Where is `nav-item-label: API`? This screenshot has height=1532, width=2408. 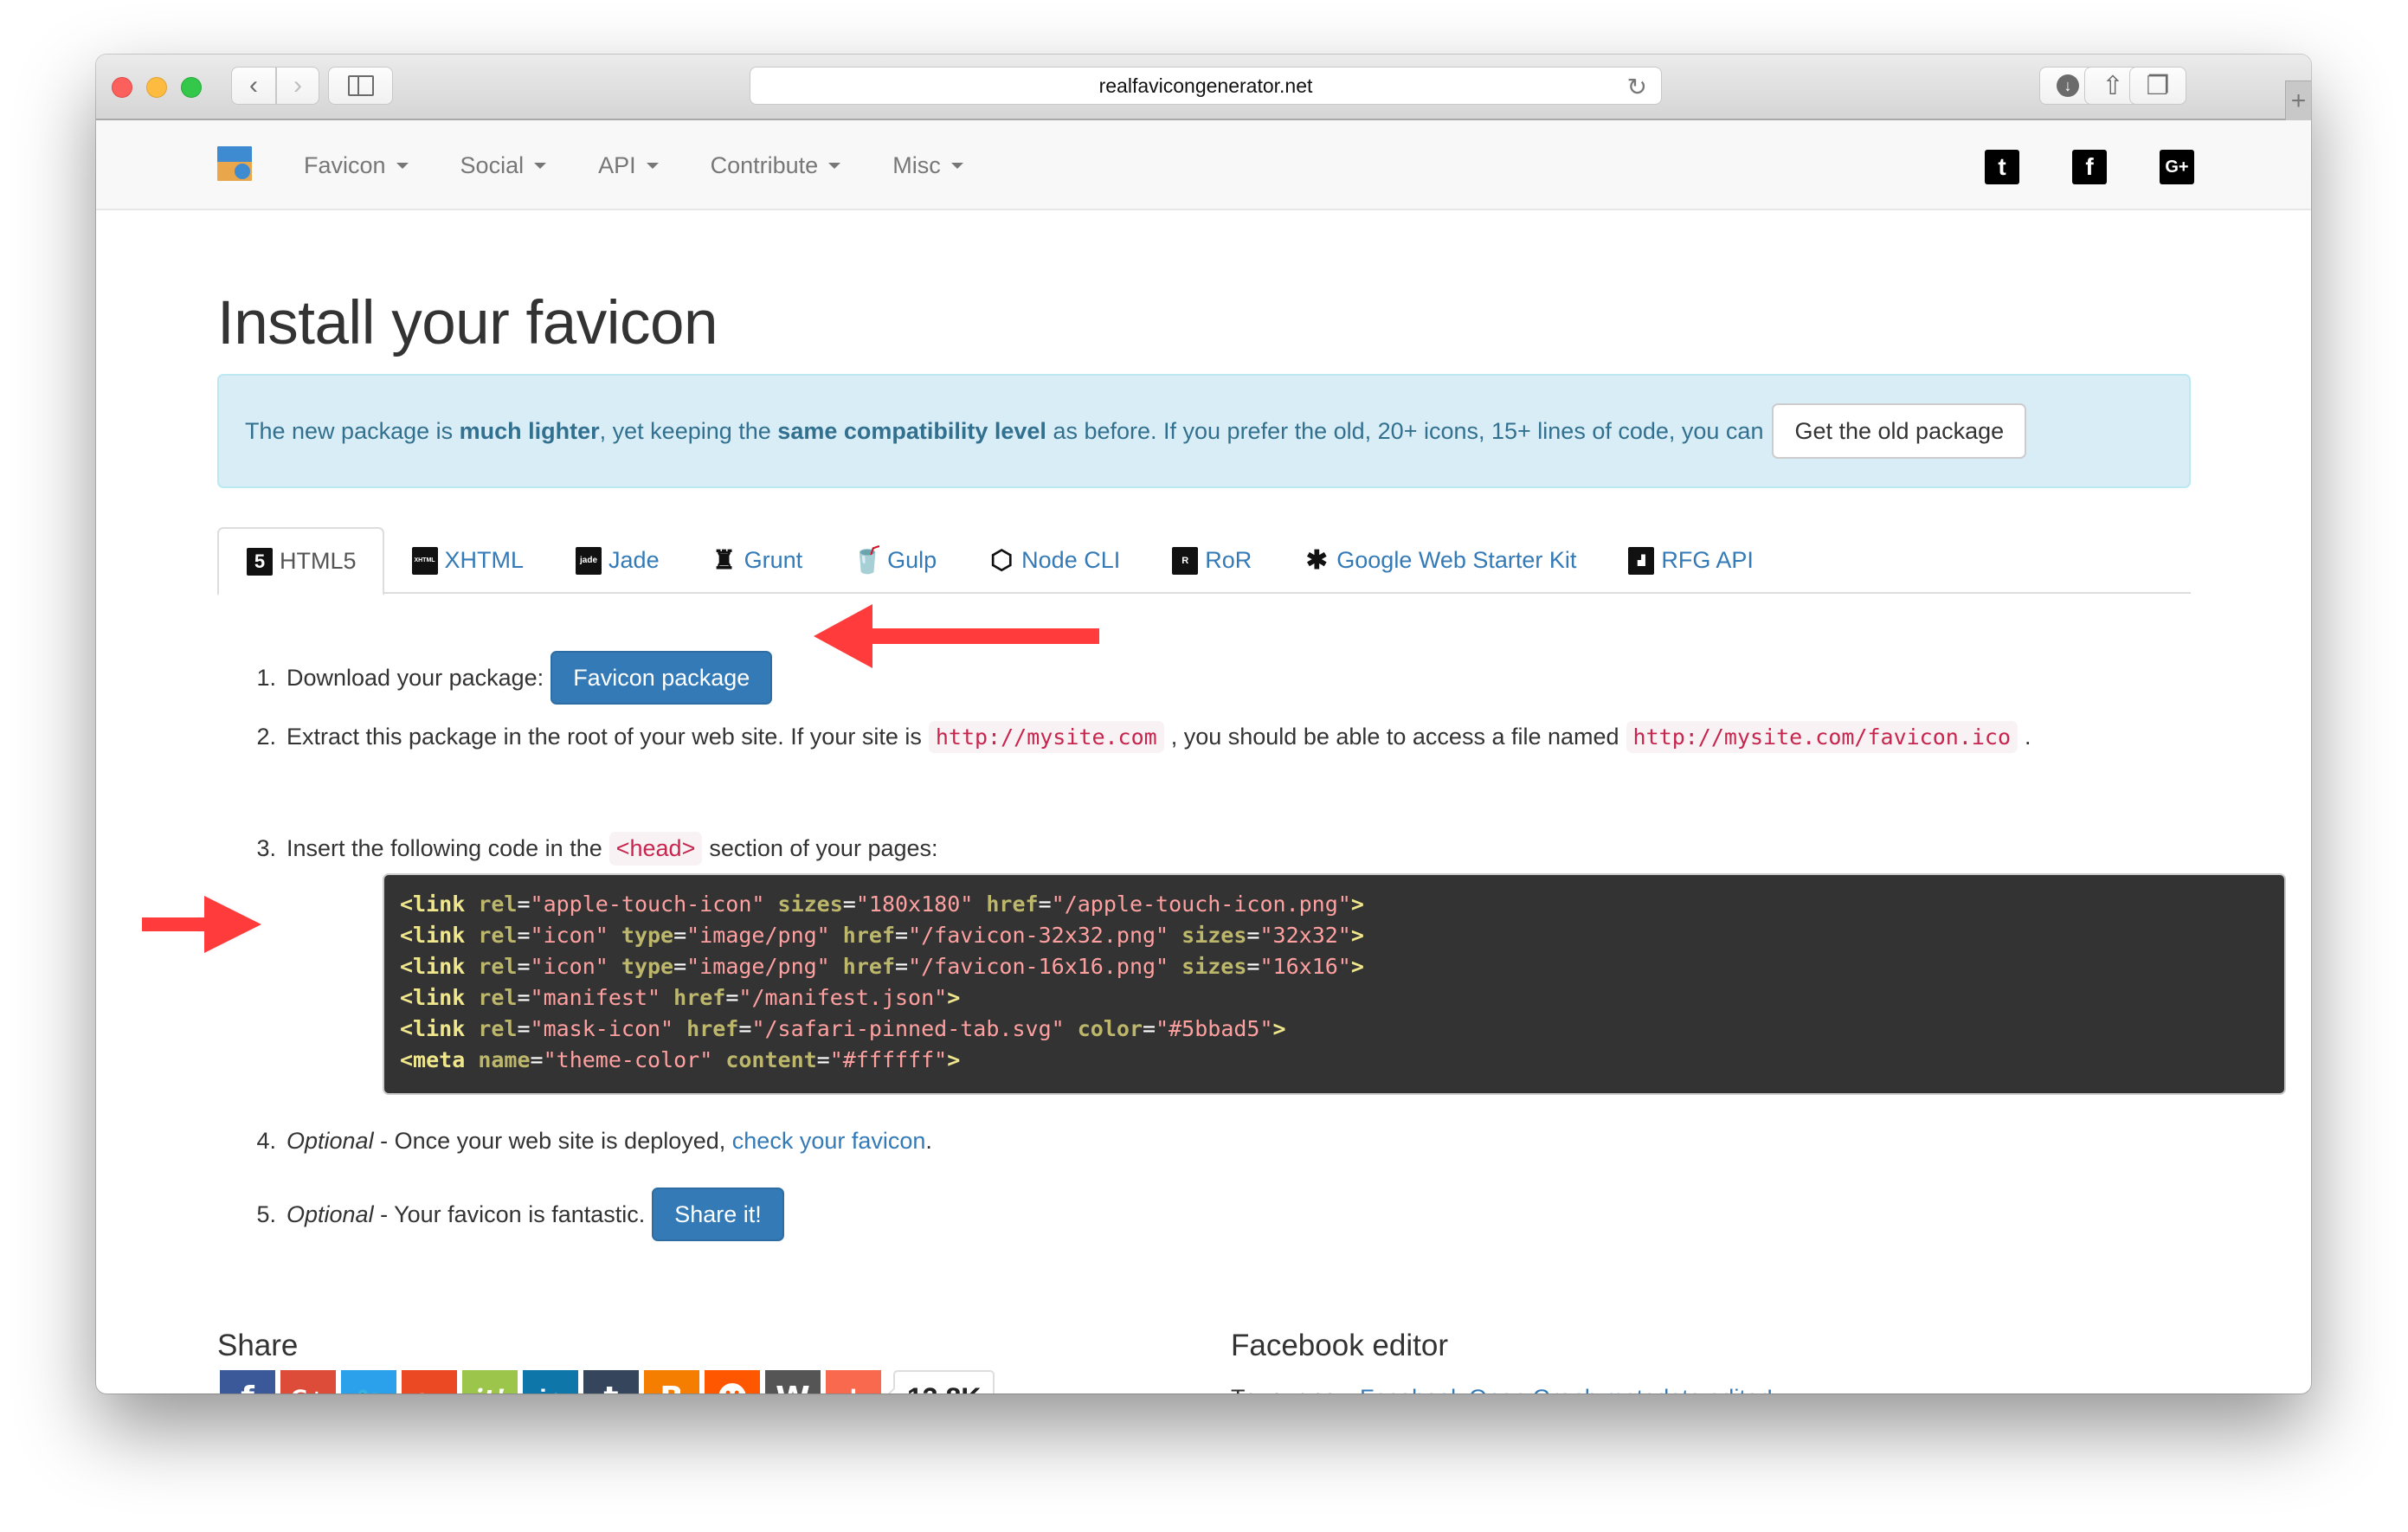
nav-item-label: API is located at coordinates (617, 164).